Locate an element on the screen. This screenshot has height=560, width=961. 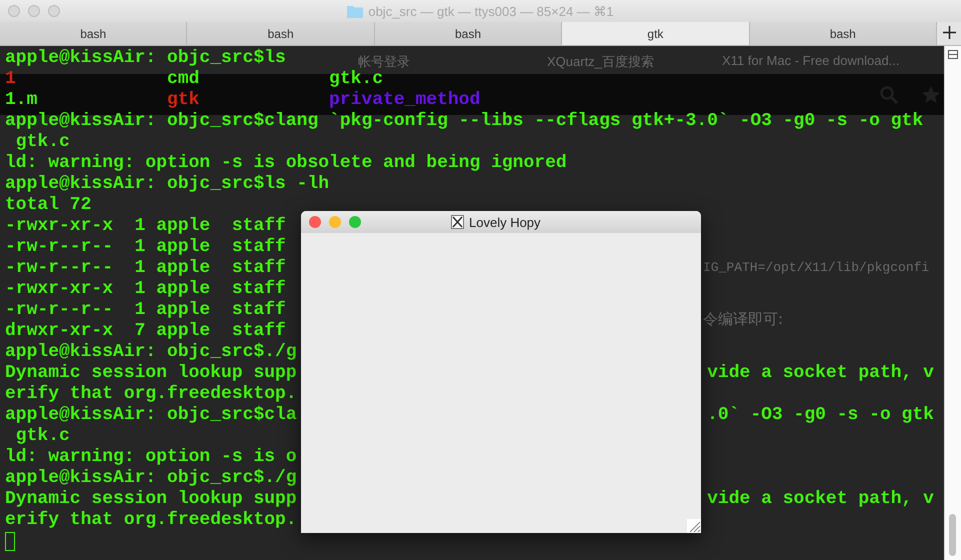
terminal-line: apple@kissAir: objc_src$cla is located at coordinates (151, 415).